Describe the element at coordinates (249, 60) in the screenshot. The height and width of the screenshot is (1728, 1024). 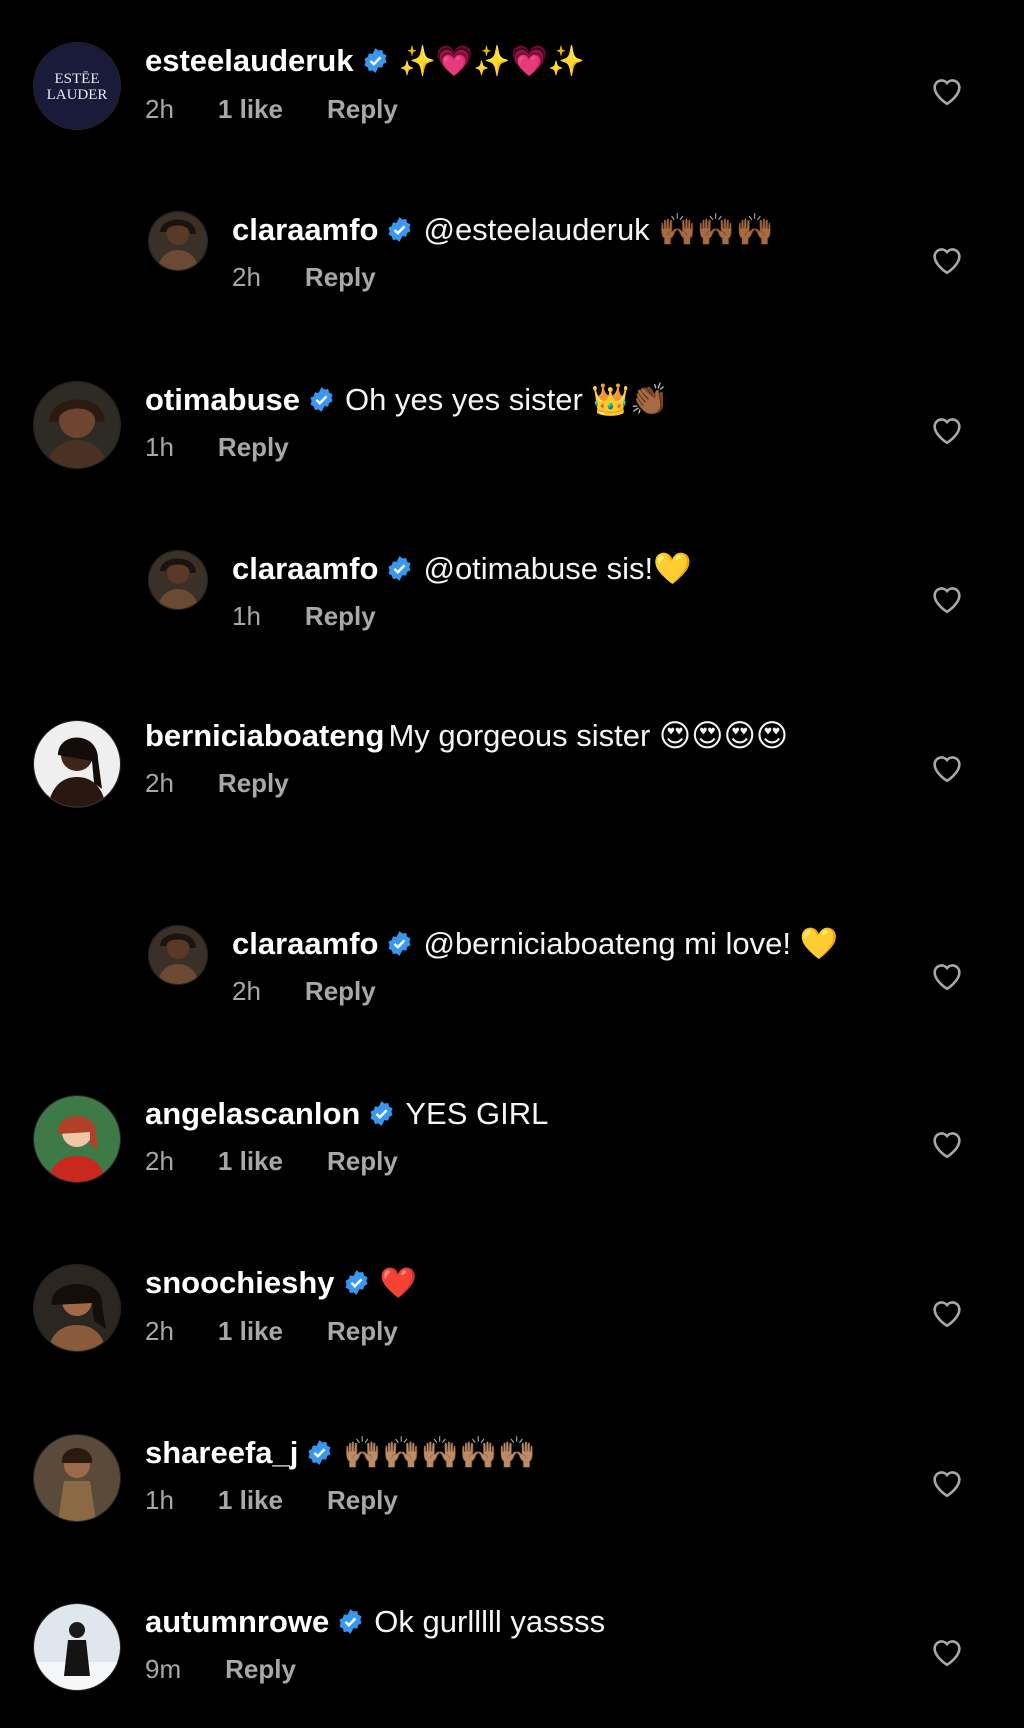
I see `username: esteelauderuk` at that location.